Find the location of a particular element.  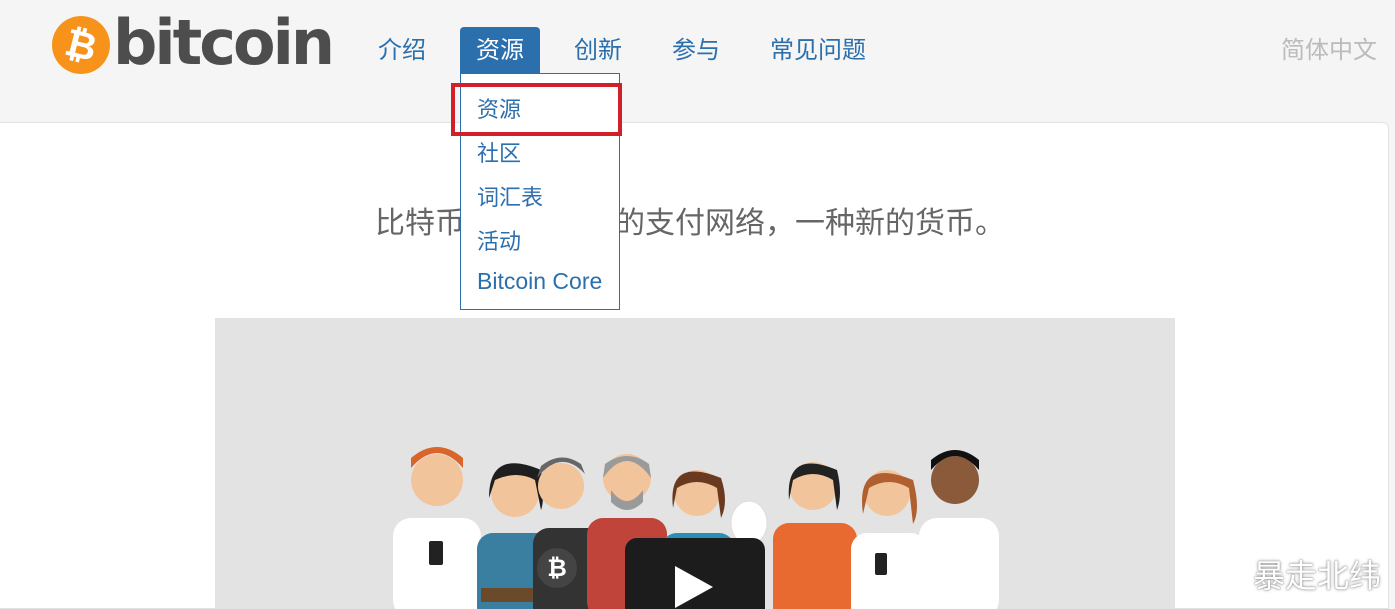

watermark-text: 暴走北纬 is located at coordinates (1316, 576).